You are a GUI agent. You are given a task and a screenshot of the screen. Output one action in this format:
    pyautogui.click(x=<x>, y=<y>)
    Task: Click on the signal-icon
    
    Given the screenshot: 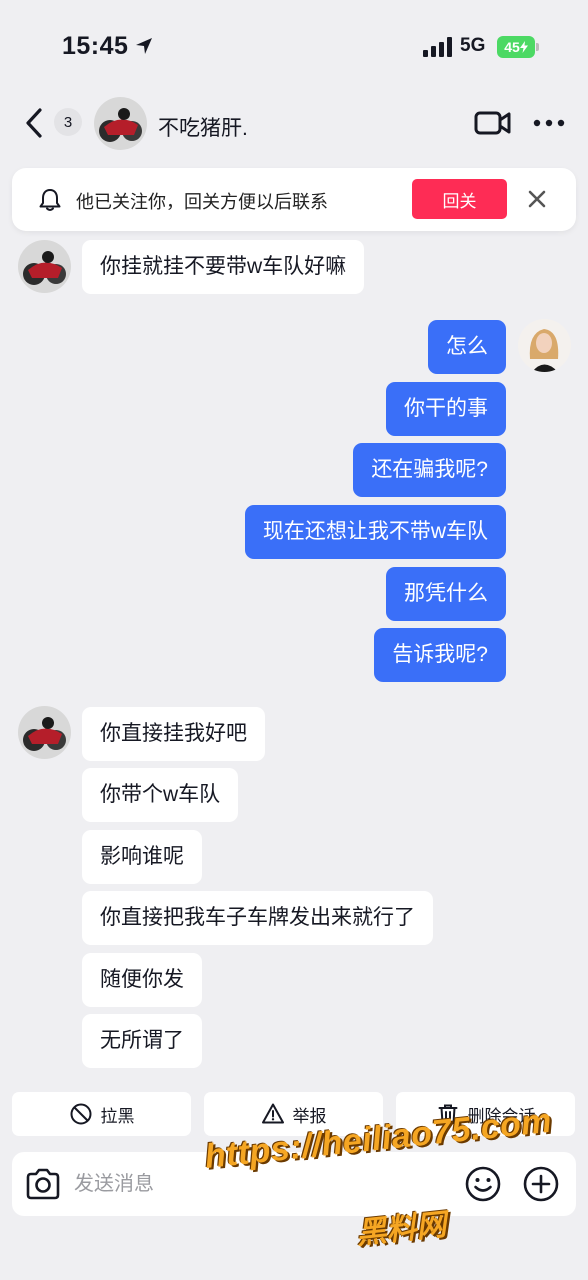 What is the action you would take?
    pyautogui.click(x=437, y=47)
    